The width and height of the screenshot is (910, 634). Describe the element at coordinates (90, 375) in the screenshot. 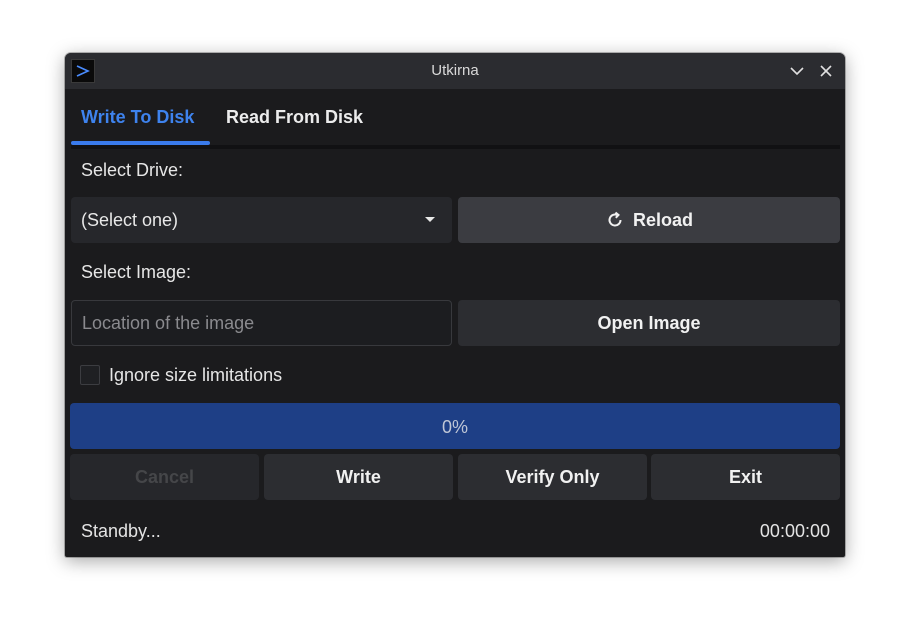

I see `ignore-size-checkbox` at that location.